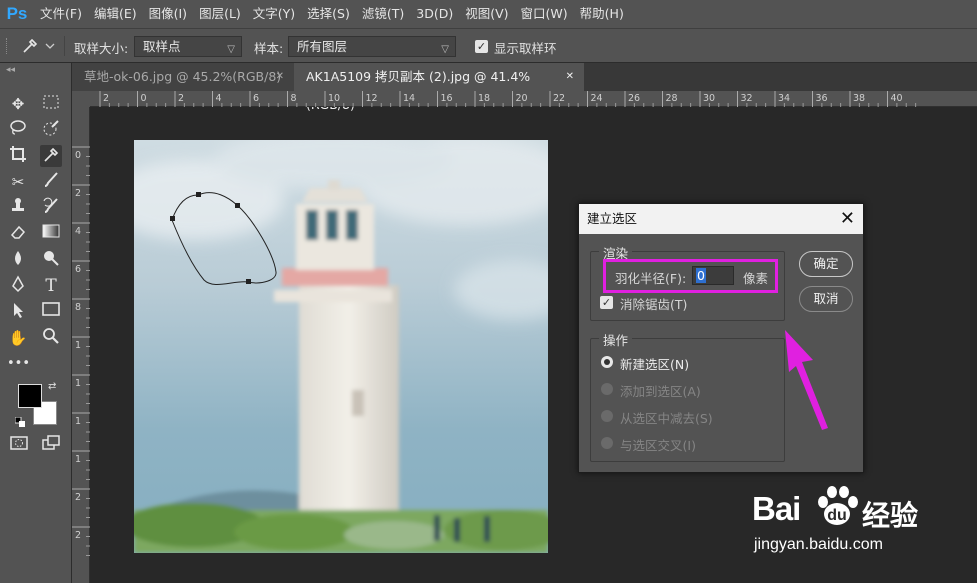  I want to click on hand-tool-icon: ✋, so click(18, 338).